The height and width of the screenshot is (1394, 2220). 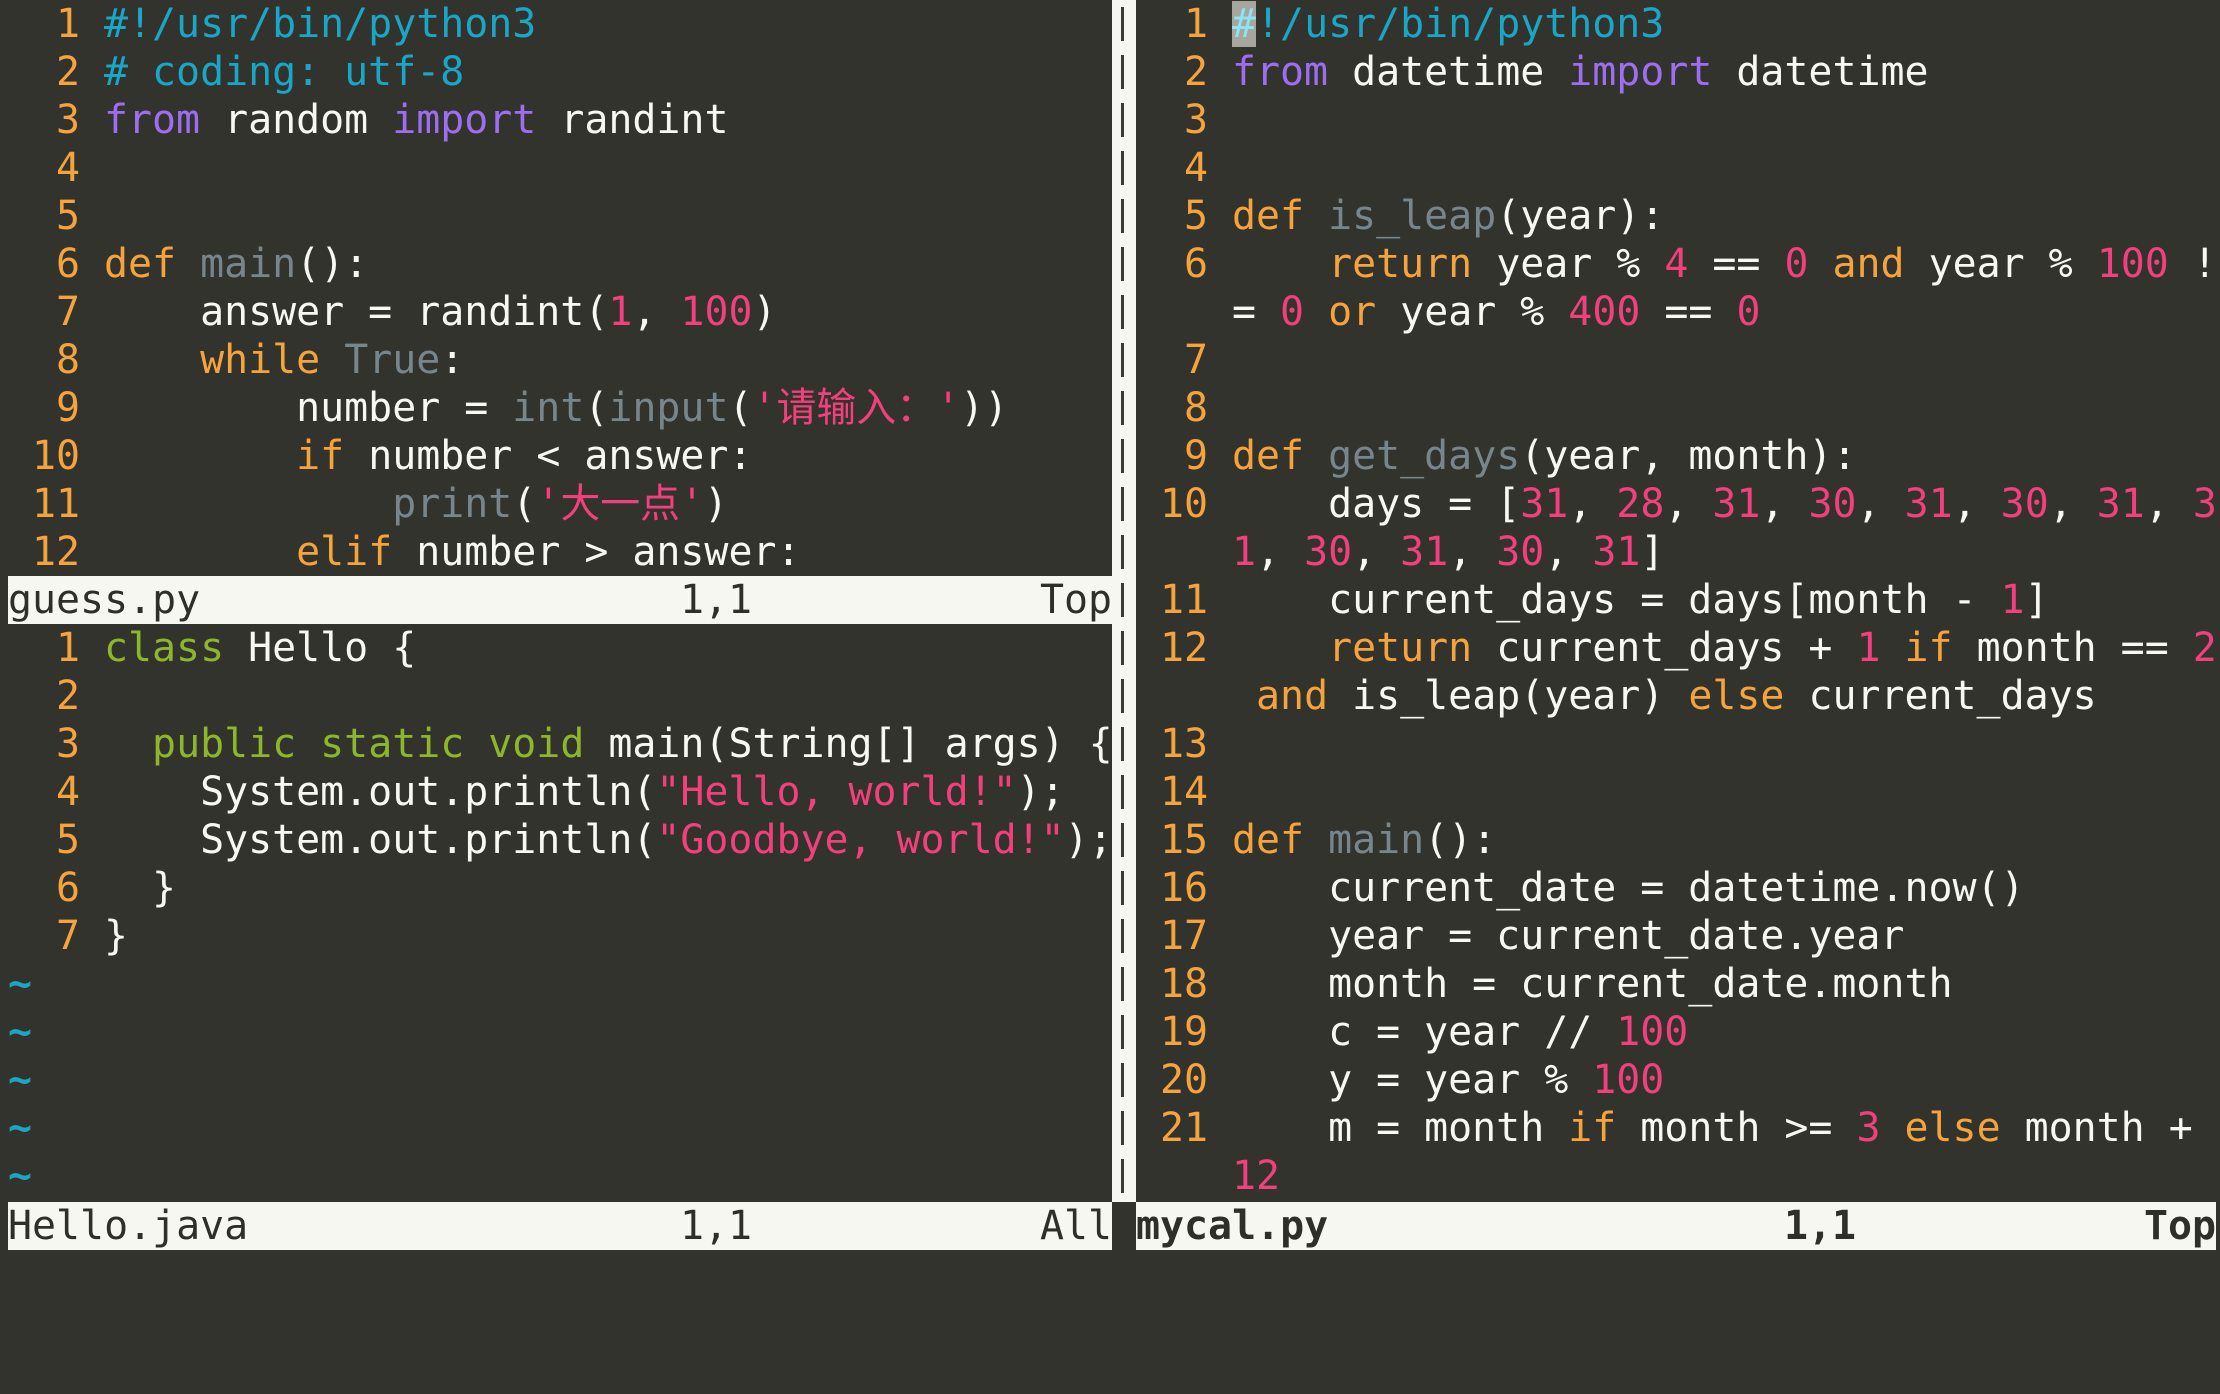 What do you see at coordinates (1124, 601) in the screenshot?
I see `vertical-split-separator` at bounding box center [1124, 601].